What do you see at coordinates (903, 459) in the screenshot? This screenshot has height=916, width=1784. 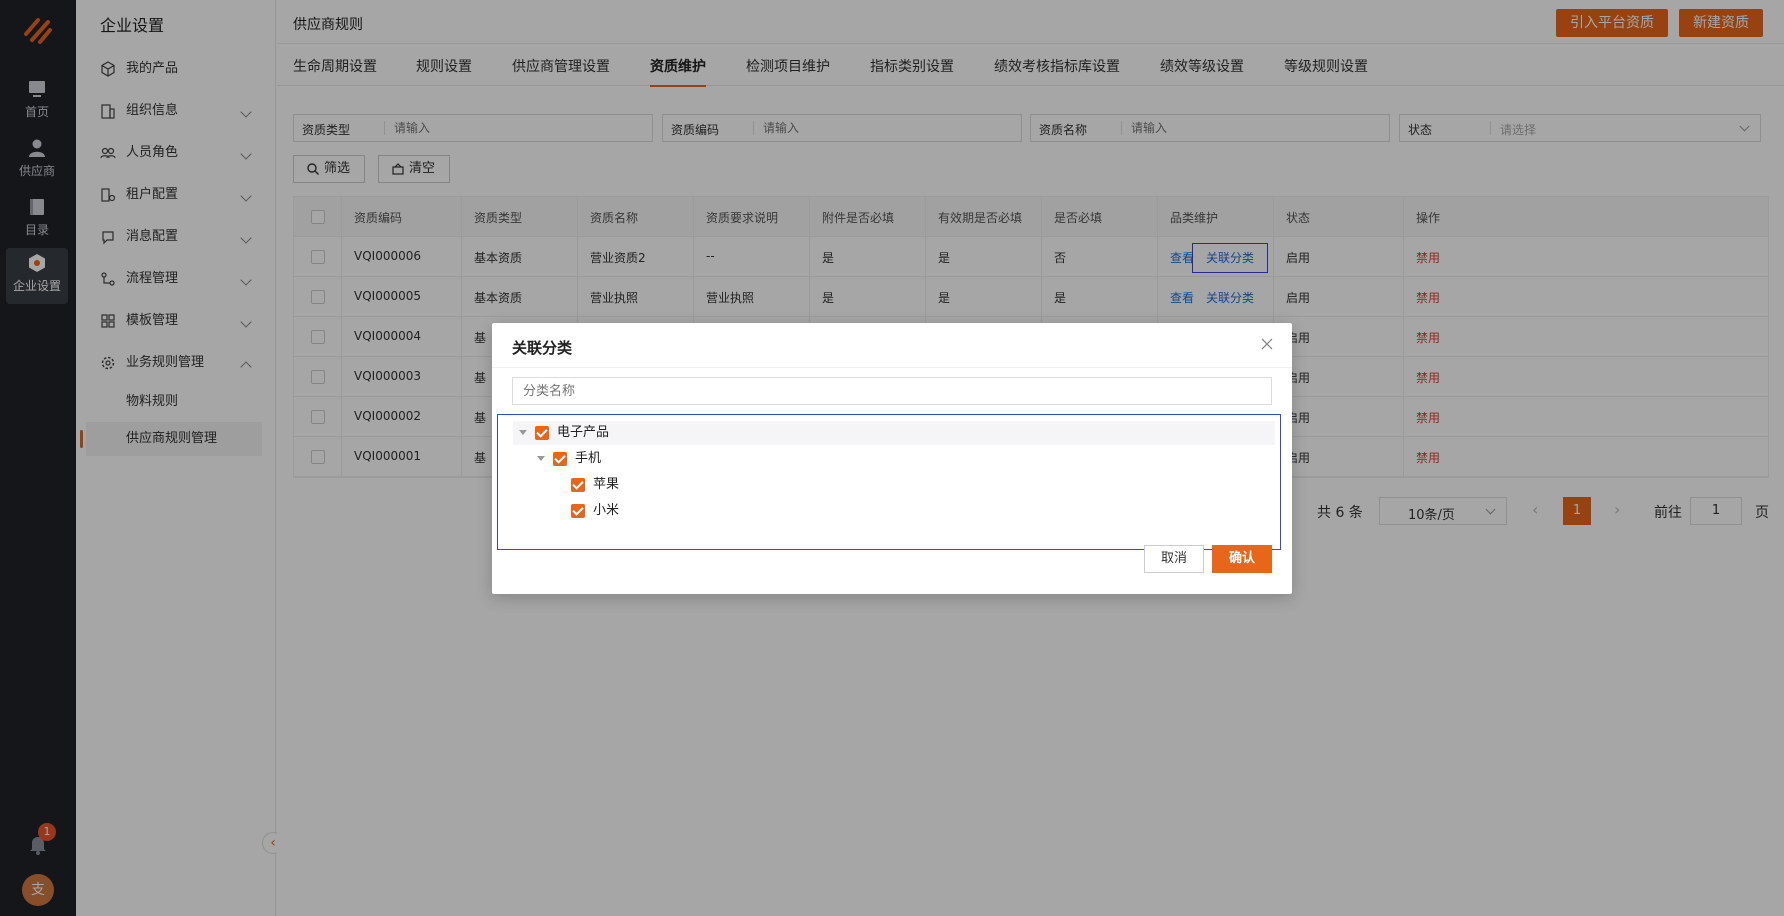 I see `tree-node-phones: 手机` at bounding box center [903, 459].